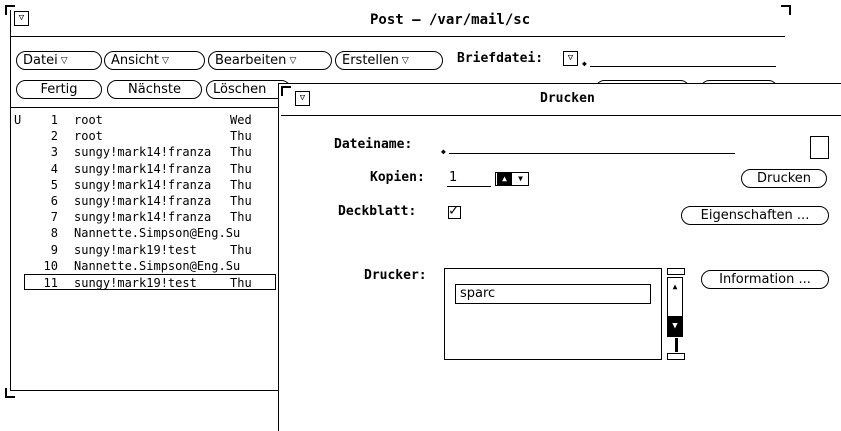 The width and height of the screenshot is (841, 431). I want to click on scroll-thumb-icon, so click(675, 306).